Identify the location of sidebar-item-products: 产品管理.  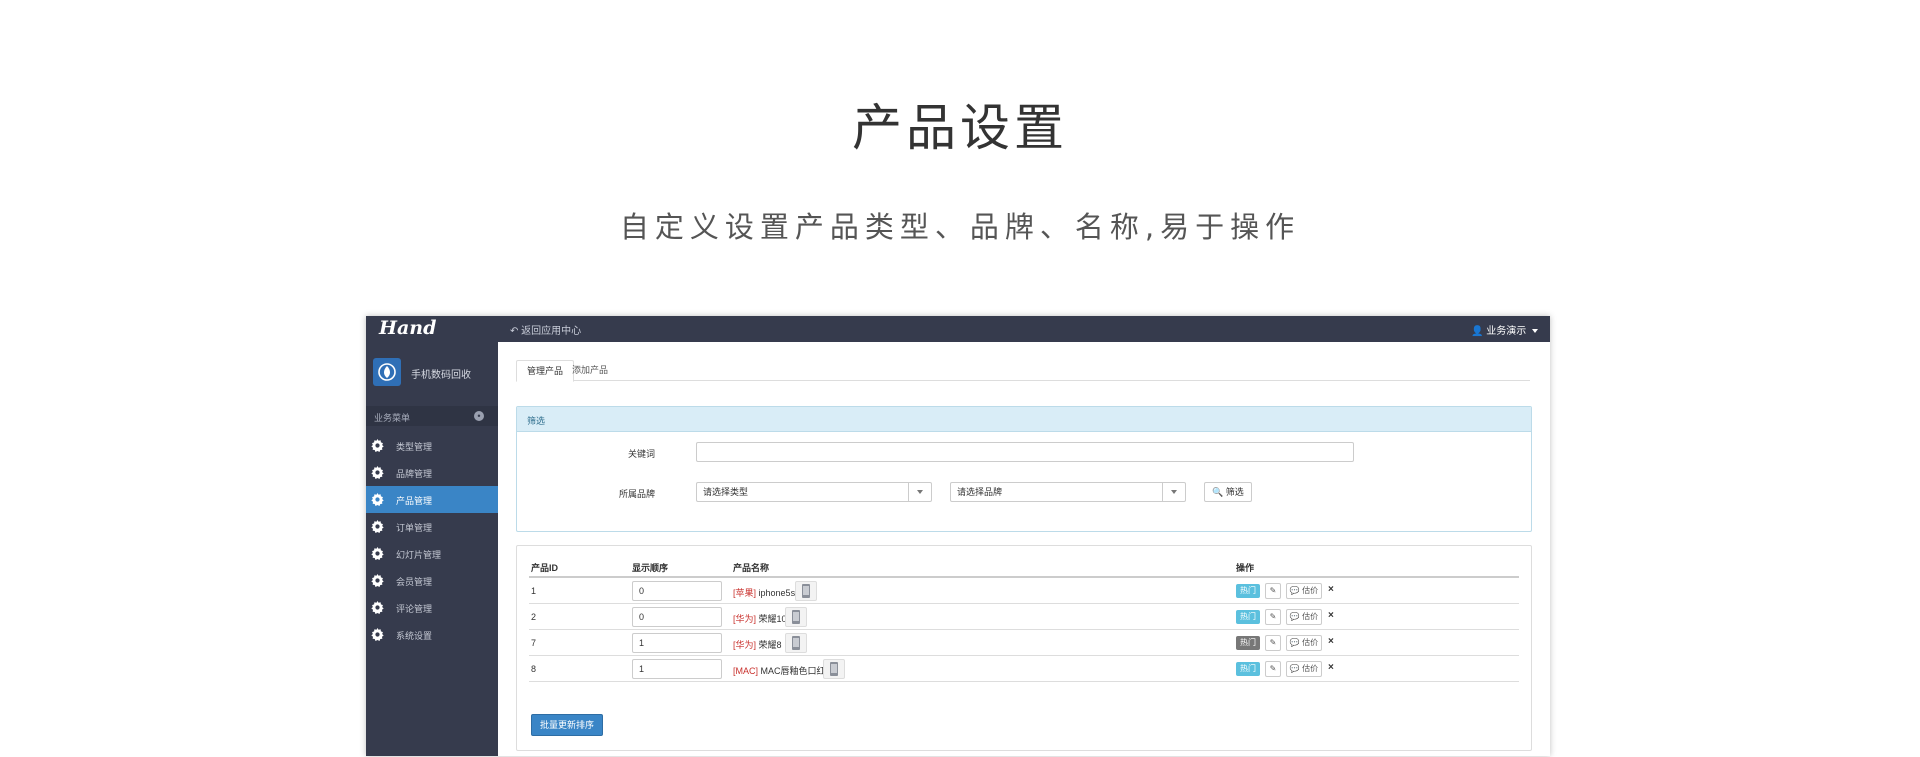
(432, 499).